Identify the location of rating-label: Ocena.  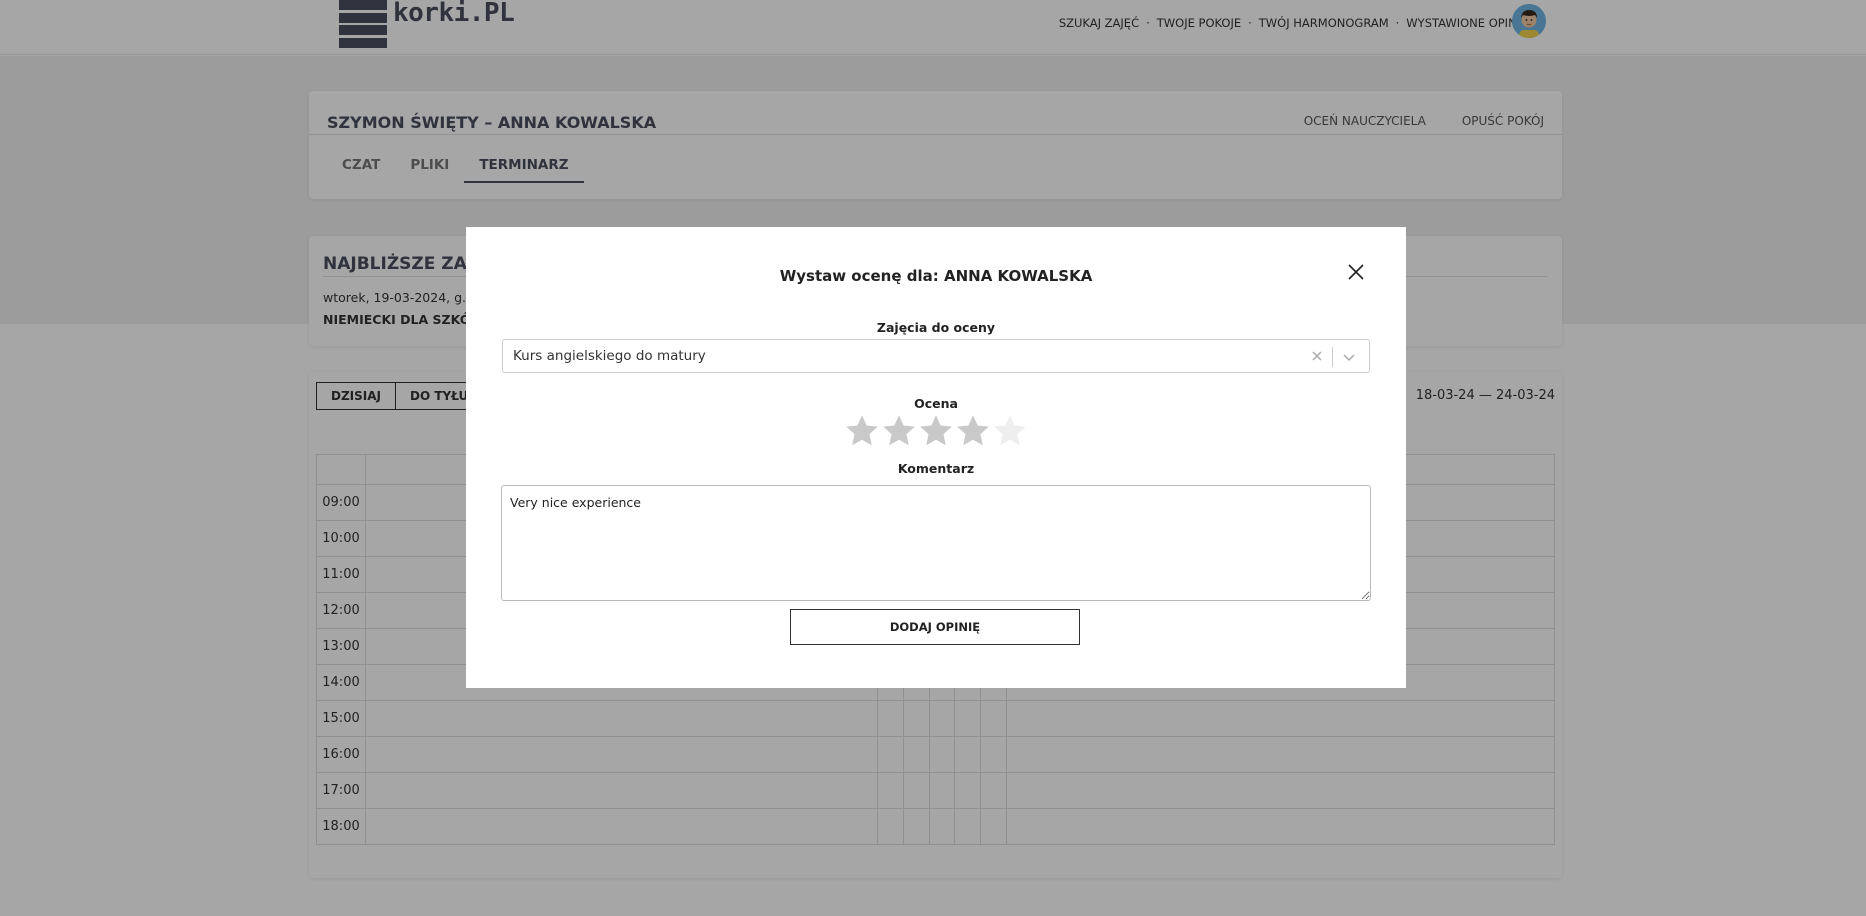
(936, 403).